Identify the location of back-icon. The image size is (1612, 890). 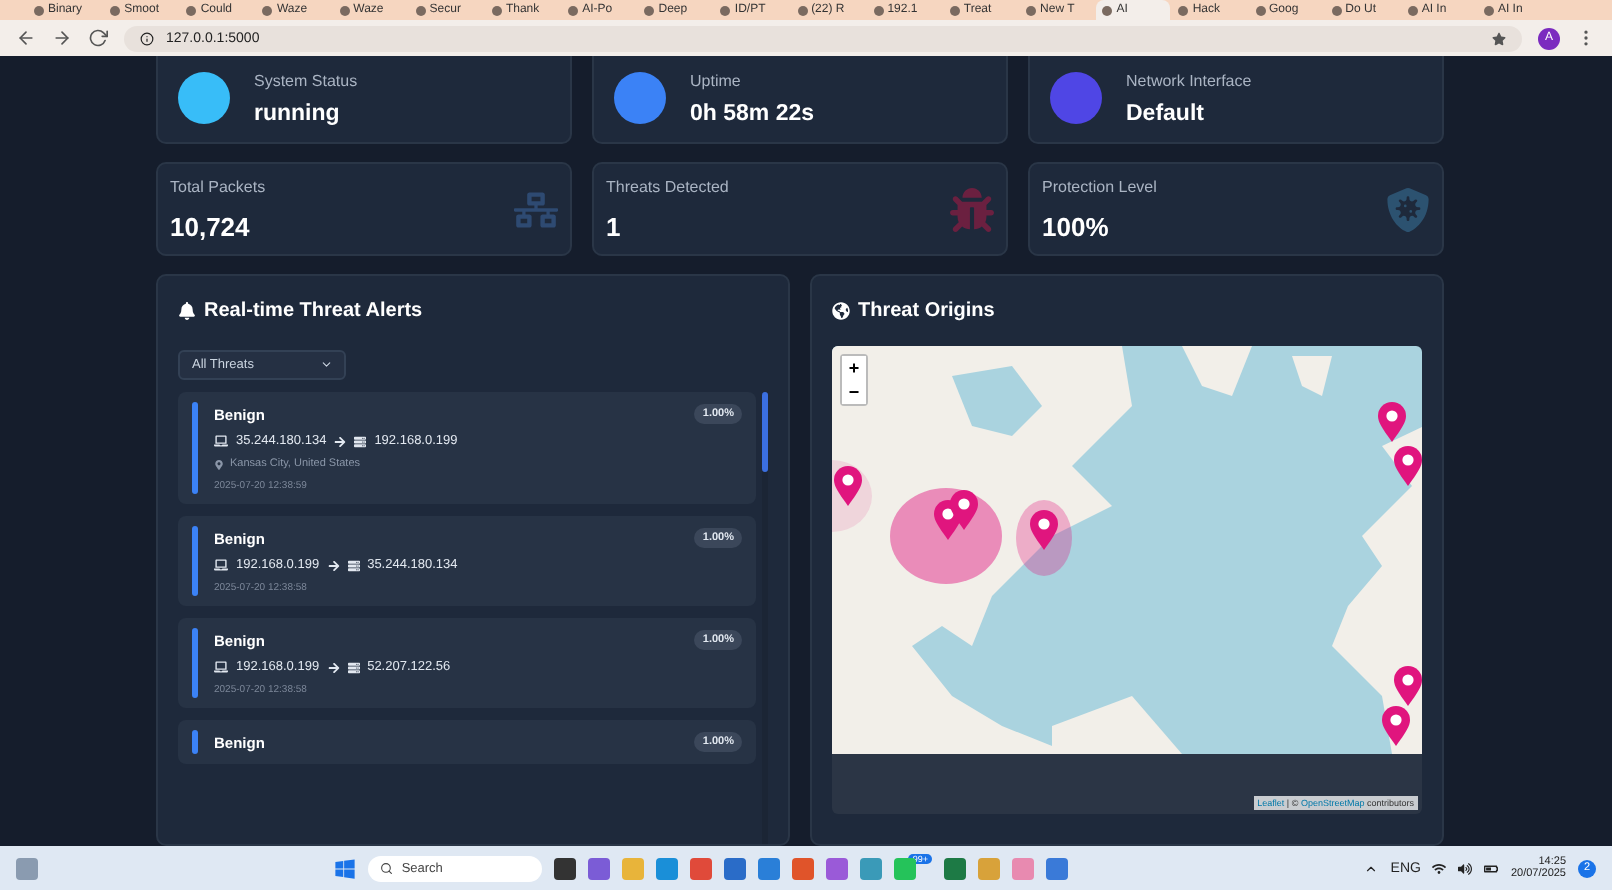
(26, 38).